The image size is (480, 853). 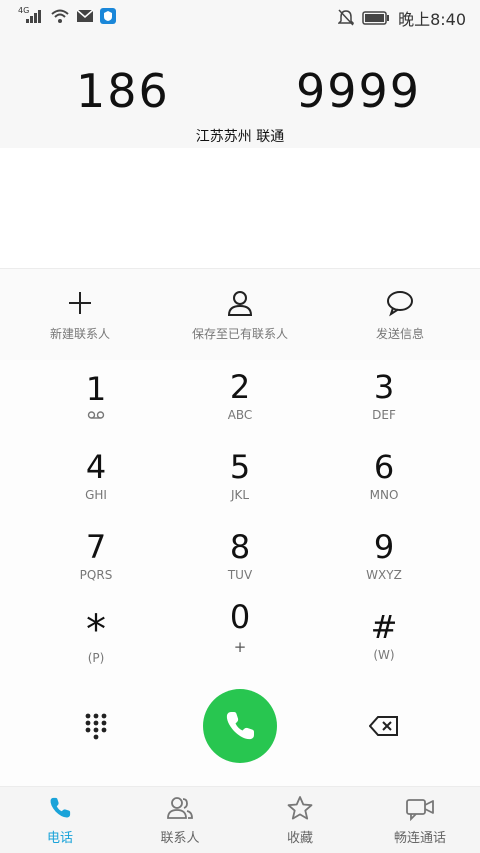 What do you see at coordinates (60, 820) in the screenshot?
I see `nav-tab-phone: 电话` at bounding box center [60, 820].